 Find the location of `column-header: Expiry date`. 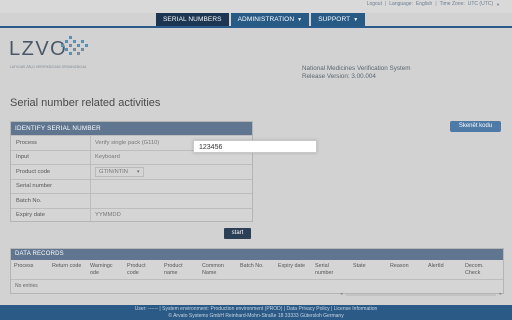

column-header: Expiry date is located at coordinates (293, 269).